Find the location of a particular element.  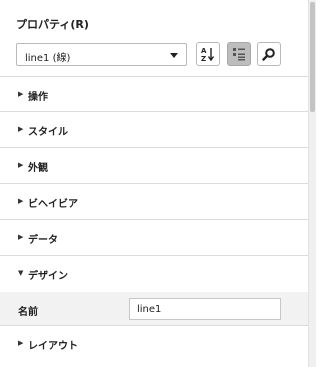

svg-text: A is located at coordinates (204, 51).